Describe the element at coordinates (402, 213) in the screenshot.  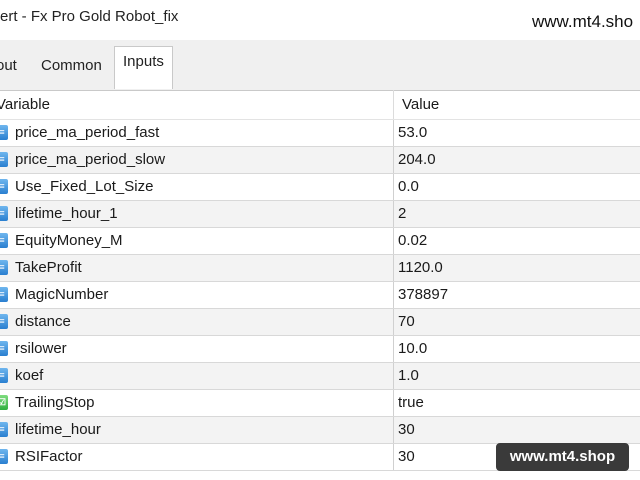
I see `variable-value: 2` at that location.